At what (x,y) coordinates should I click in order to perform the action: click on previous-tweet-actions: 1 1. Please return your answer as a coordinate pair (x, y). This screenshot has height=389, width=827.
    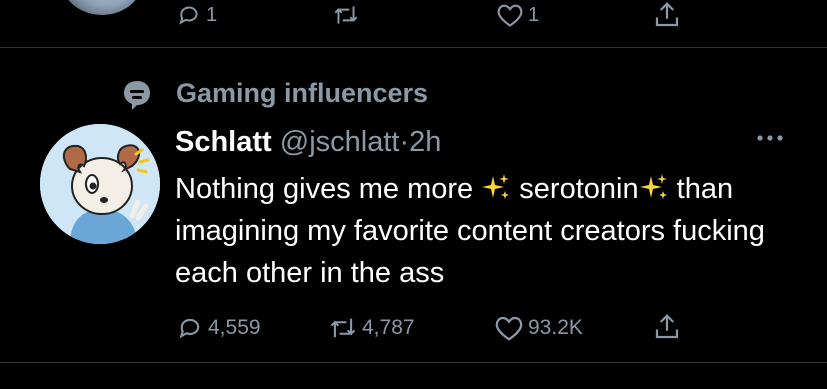
    Looking at the image, I should click on (413, 23).